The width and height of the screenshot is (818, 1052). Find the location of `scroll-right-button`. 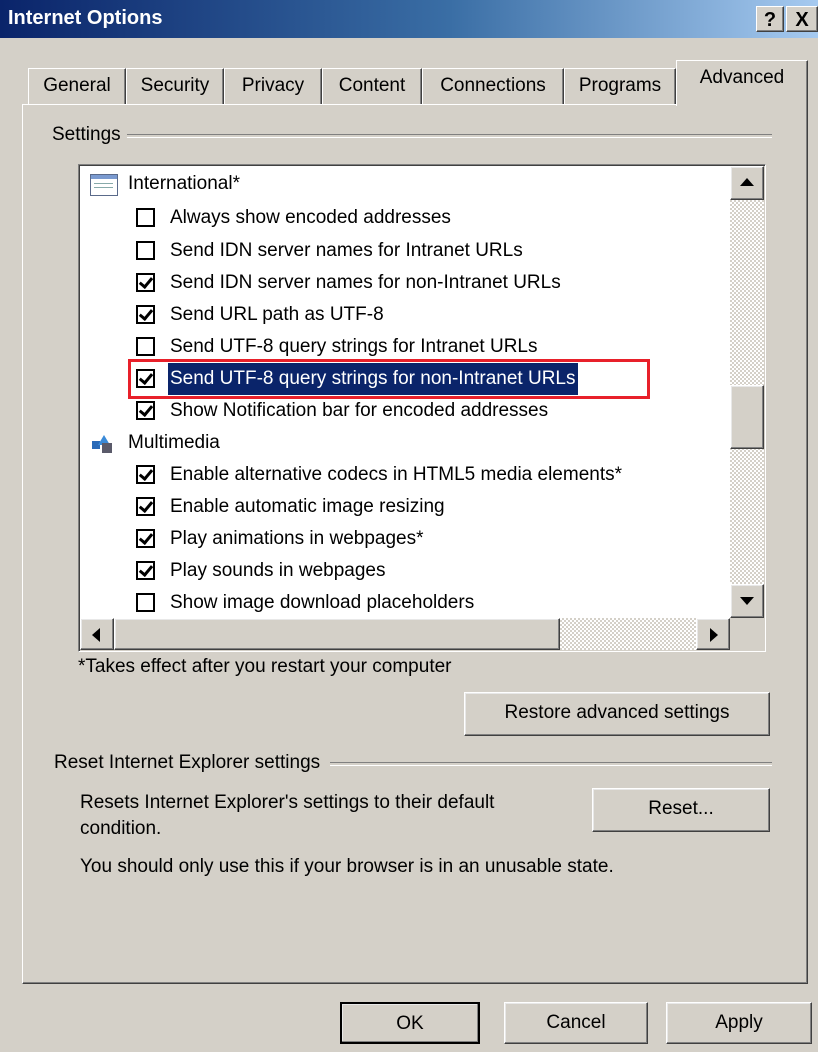

scroll-right-button is located at coordinates (713, 634).